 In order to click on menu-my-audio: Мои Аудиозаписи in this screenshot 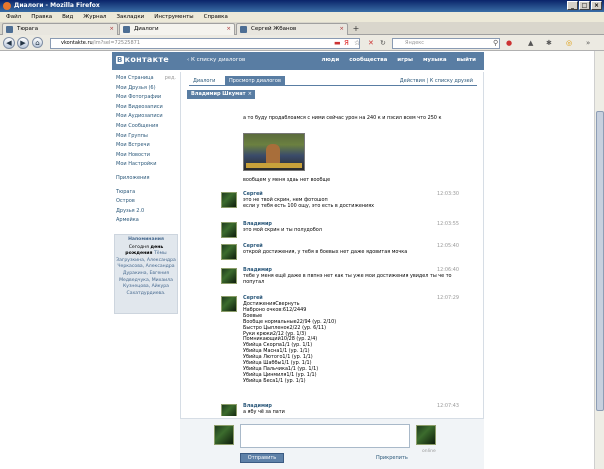, I will do `click(146, 117)`.